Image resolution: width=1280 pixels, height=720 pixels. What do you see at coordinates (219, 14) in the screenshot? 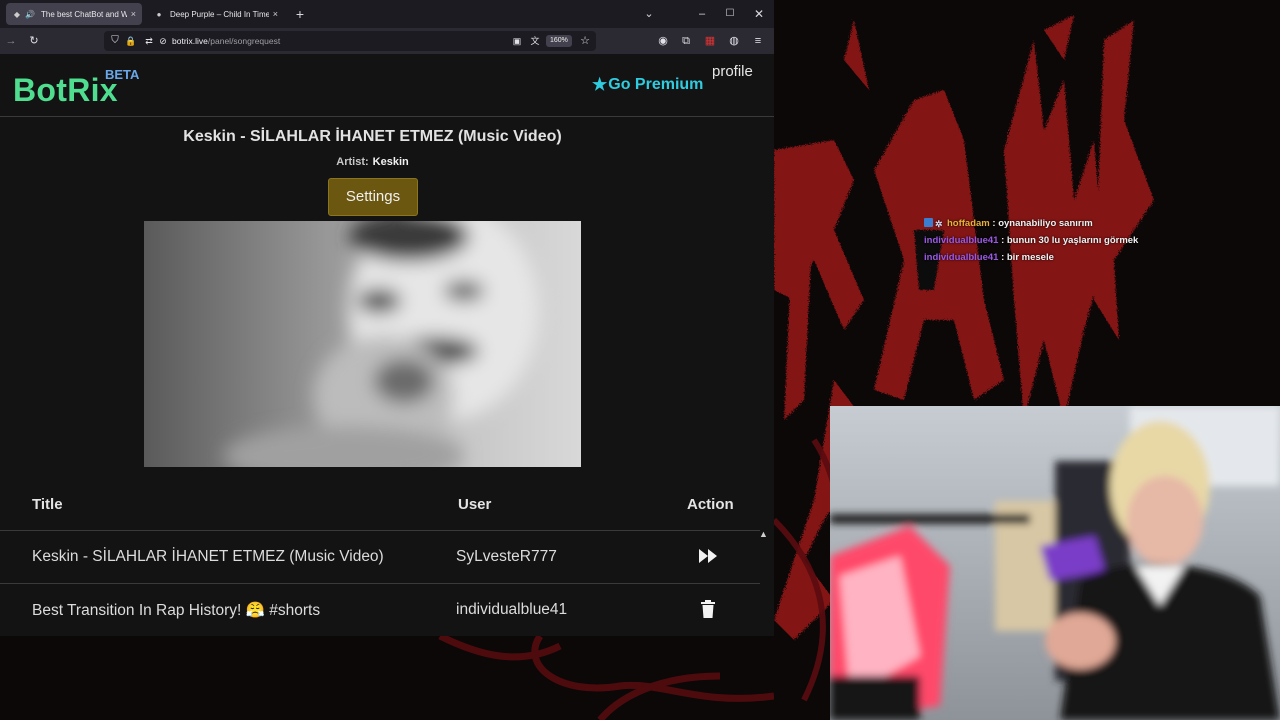
I see `tab-label: Deep Purple – Child In Time – Y` at bounding box center [219, 14].